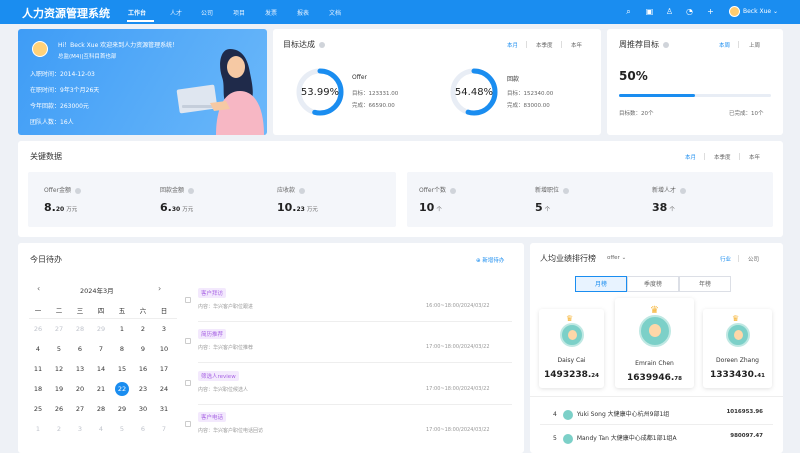 The height and width of the screenshot is (453, 800). I want to click on calendar-day: 30, so click(143, 409).